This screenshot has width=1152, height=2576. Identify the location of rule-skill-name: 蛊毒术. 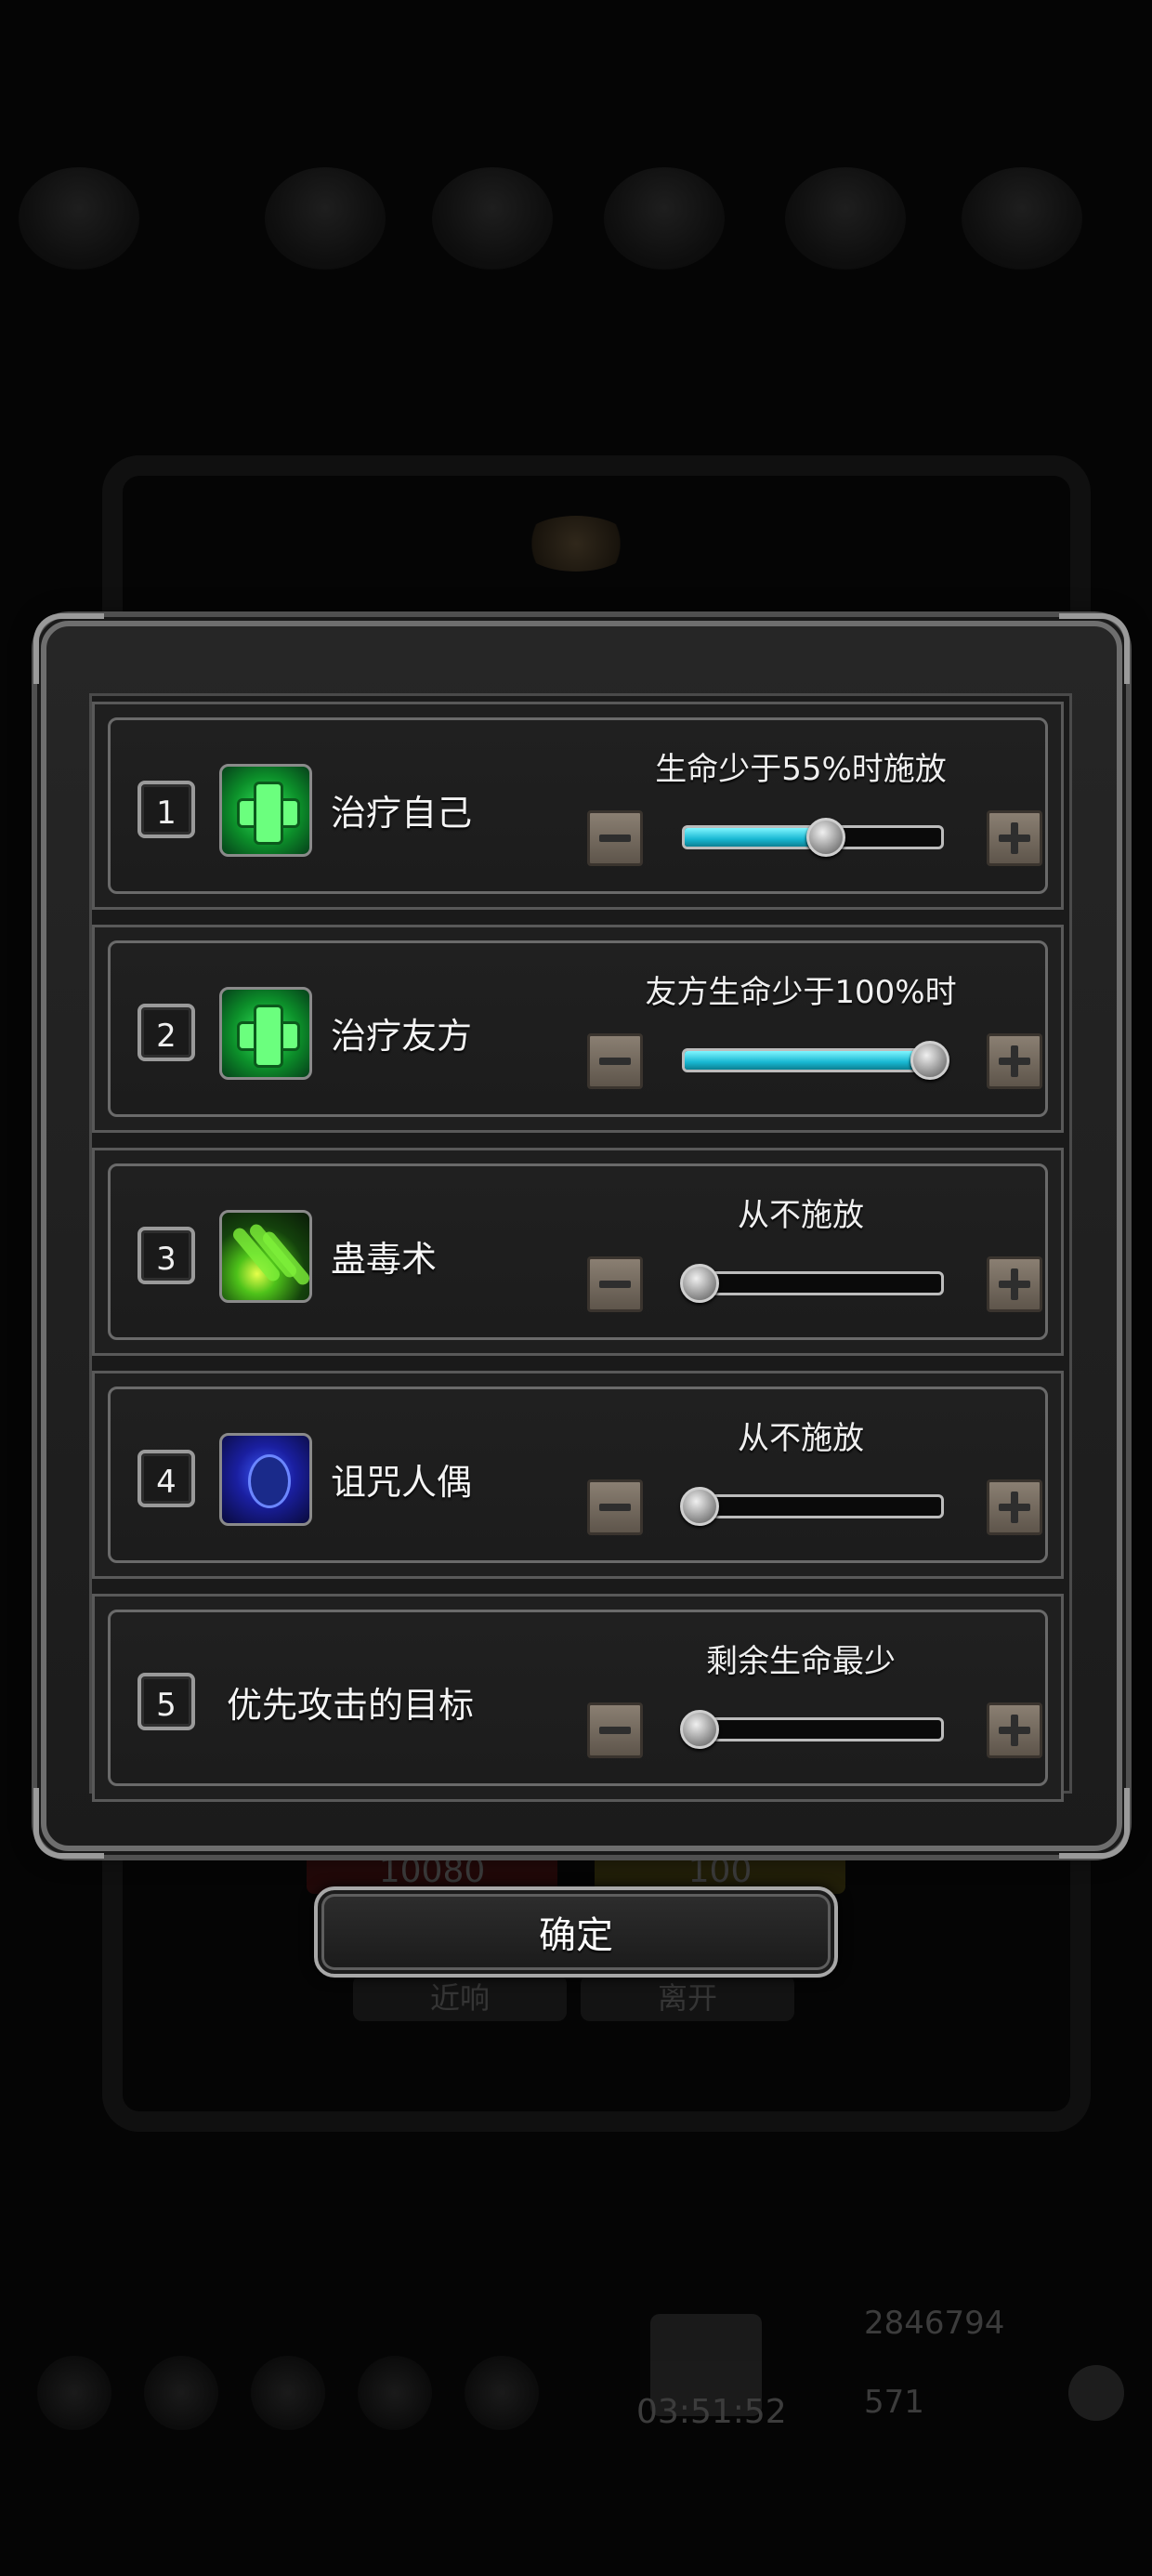
(384, 1259).